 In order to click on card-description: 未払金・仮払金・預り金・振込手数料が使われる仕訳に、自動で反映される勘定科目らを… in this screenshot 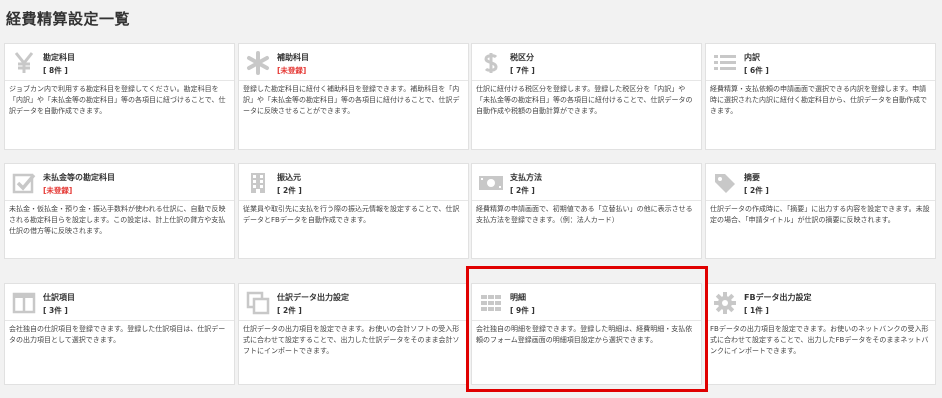, I will do `click(117, 220)`.